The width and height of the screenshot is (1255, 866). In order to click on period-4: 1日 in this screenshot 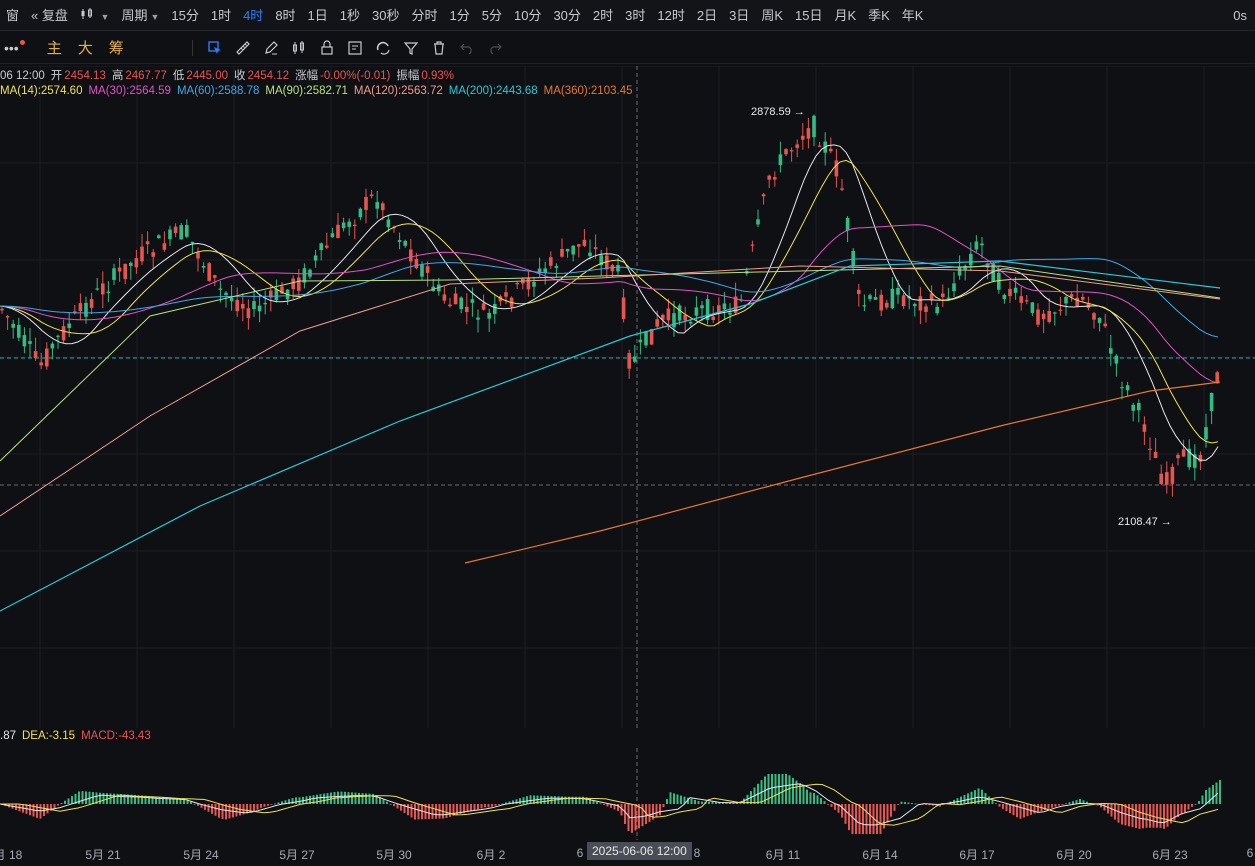, I will do `click(318, 15)`.